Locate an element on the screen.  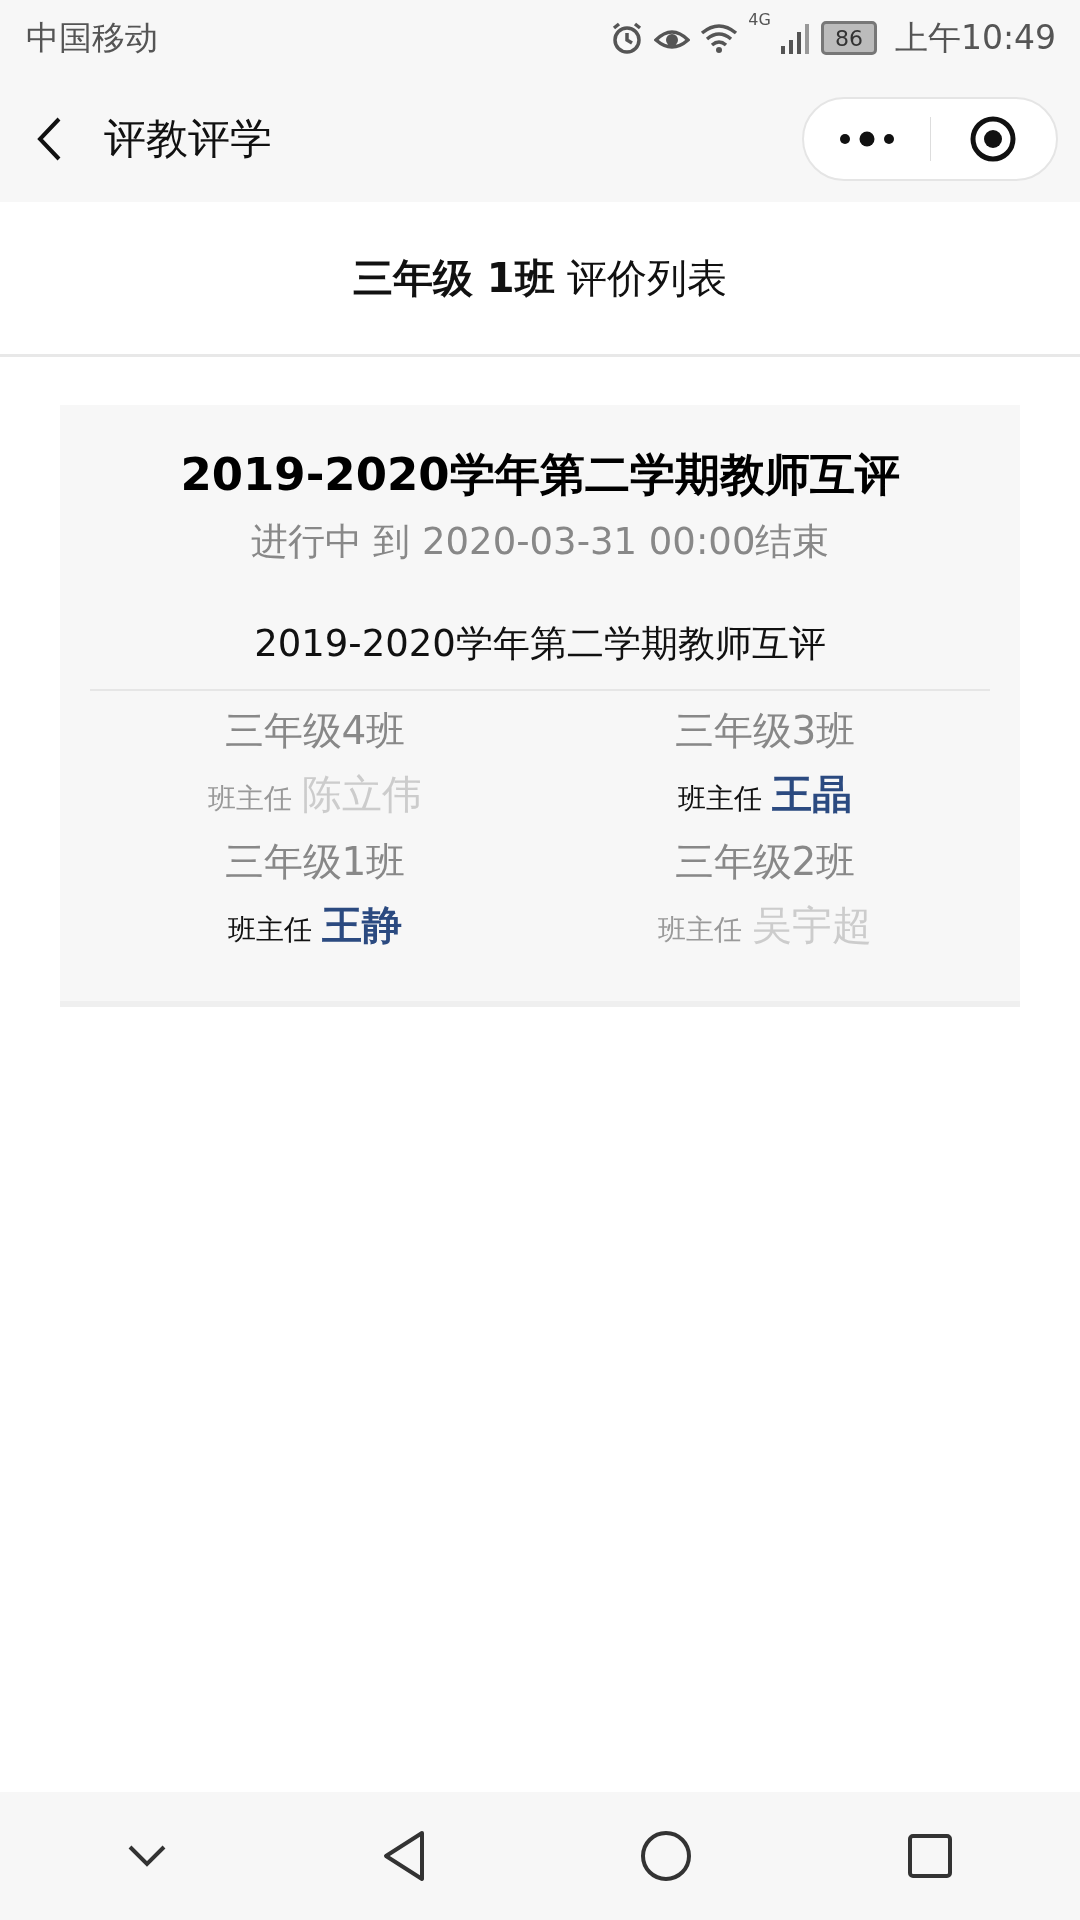
class-name: 三年级3班 is located at coordinates (765, 731).